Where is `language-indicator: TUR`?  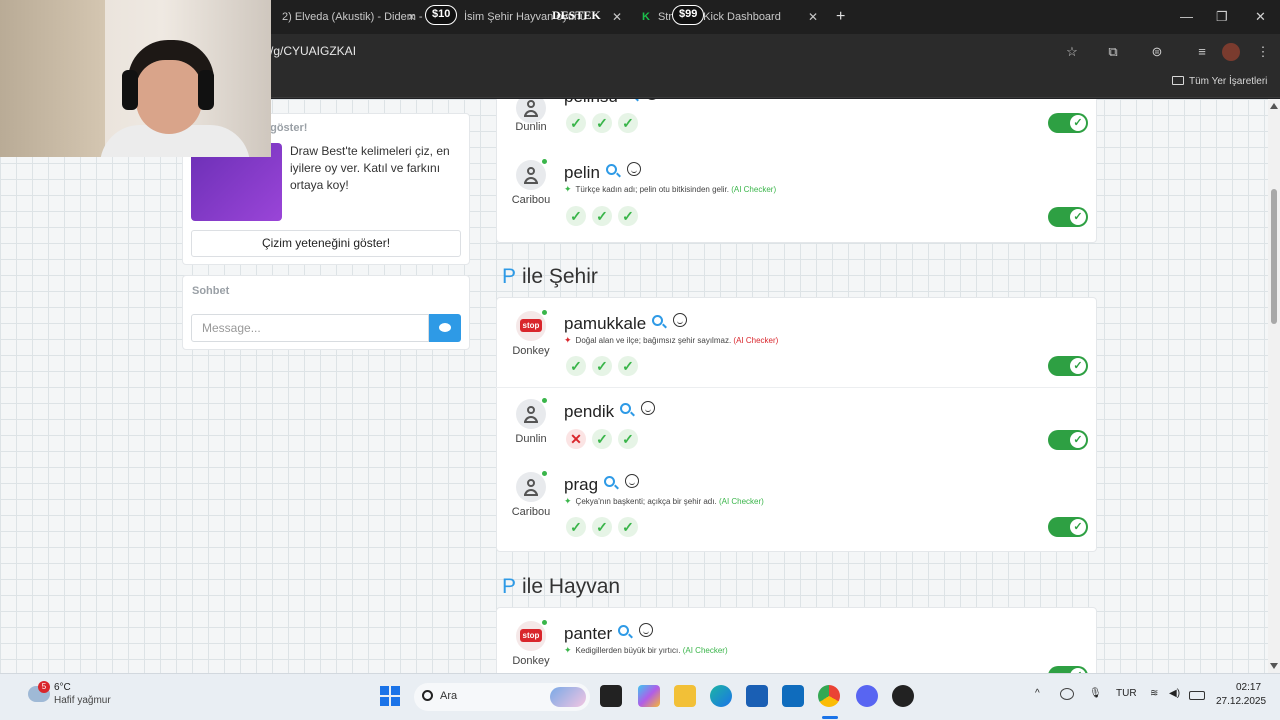 language-indicator: TUR is located at coordinates (1126, 693).